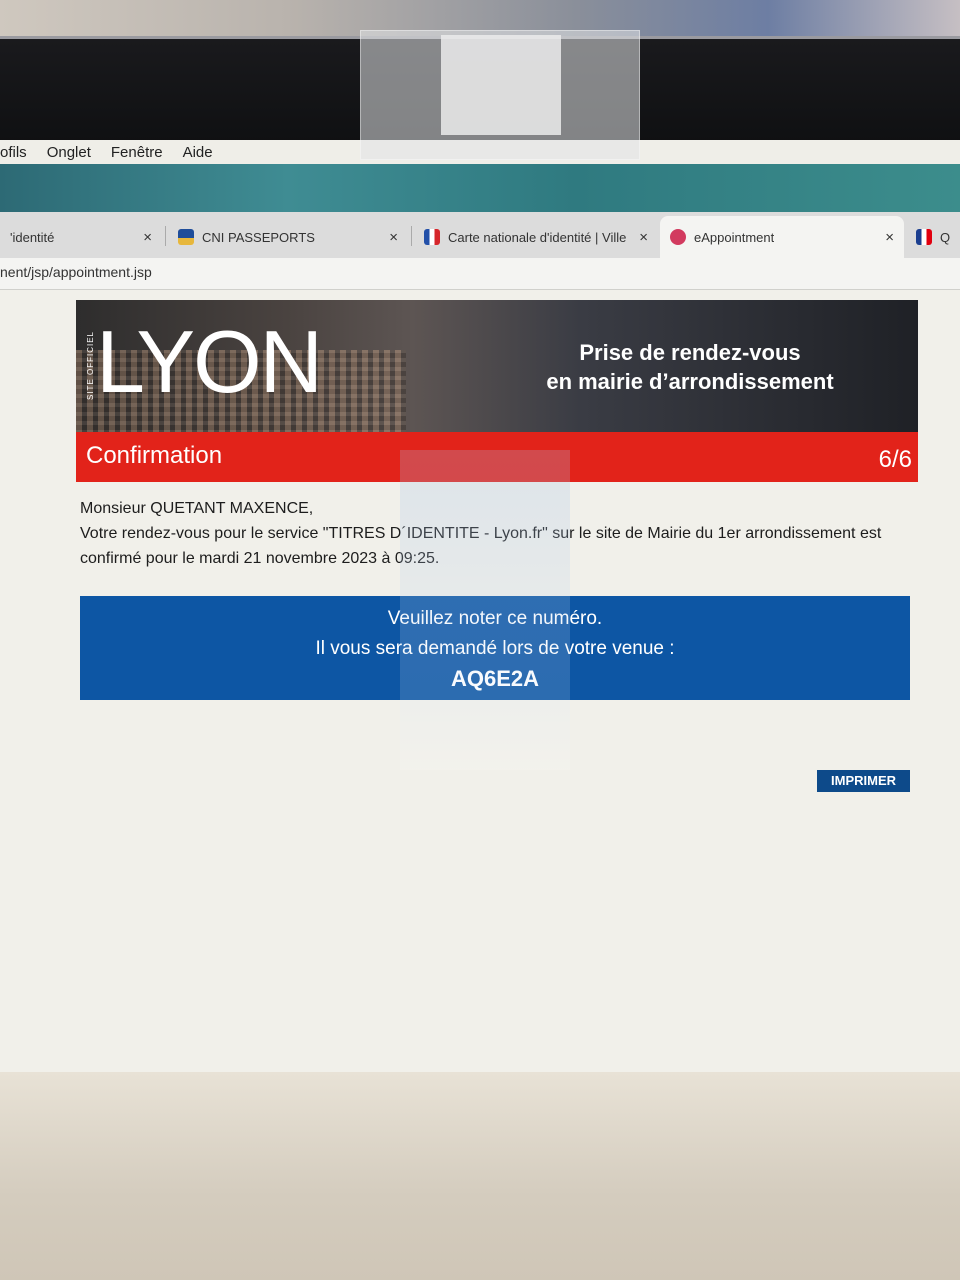  I want to click on desktop-wallpaper-strip, so click(480, 188).